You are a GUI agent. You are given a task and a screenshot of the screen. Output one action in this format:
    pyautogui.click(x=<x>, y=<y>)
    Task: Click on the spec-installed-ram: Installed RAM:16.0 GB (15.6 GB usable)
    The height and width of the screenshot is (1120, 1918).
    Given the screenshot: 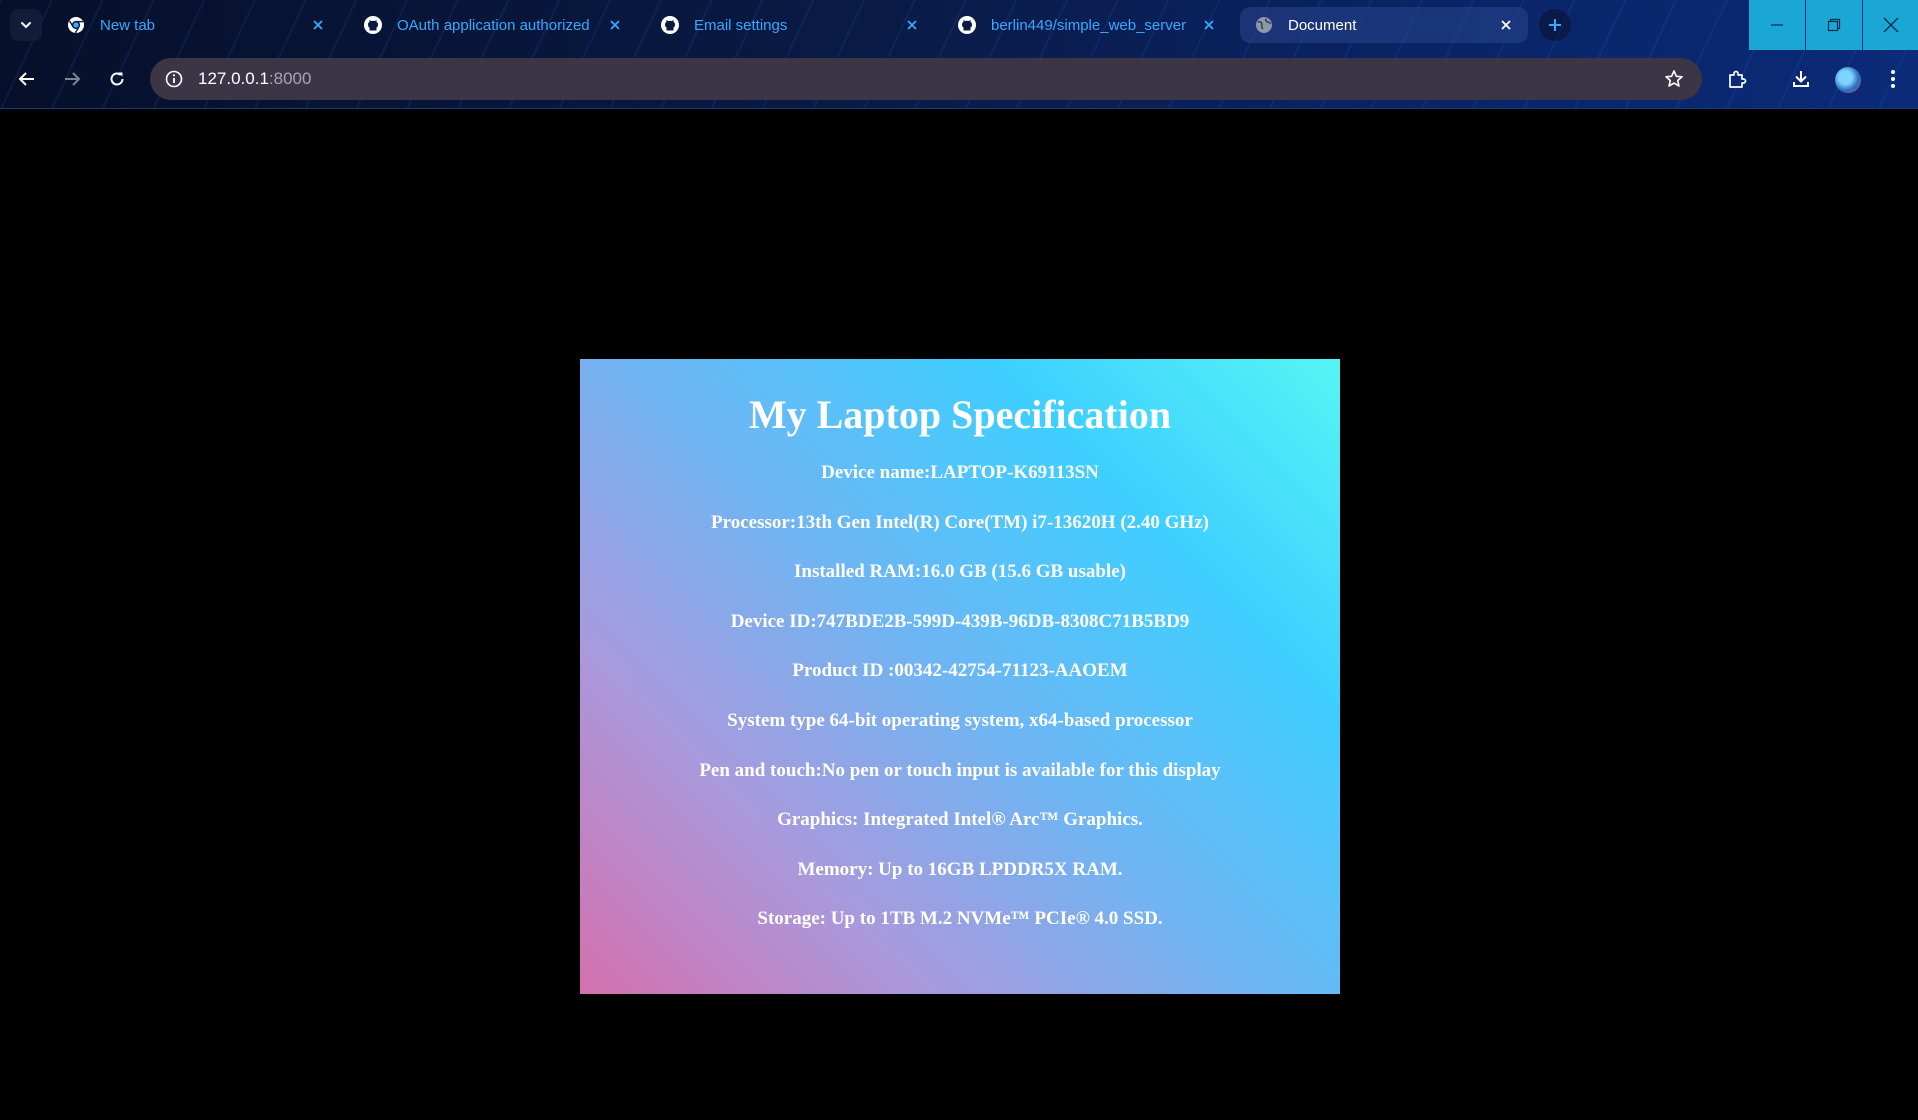 What is the action you would take?
    pyautogui.click(x=960, y=572)
    